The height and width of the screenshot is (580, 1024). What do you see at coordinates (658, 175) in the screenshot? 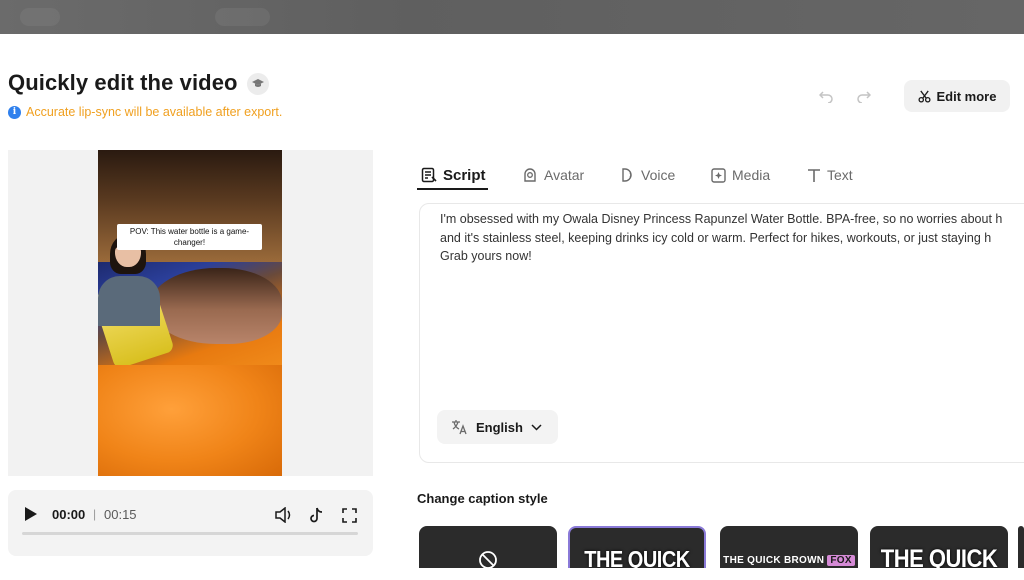
I see `tab-label: Voice` at bounding box center [658, 175].